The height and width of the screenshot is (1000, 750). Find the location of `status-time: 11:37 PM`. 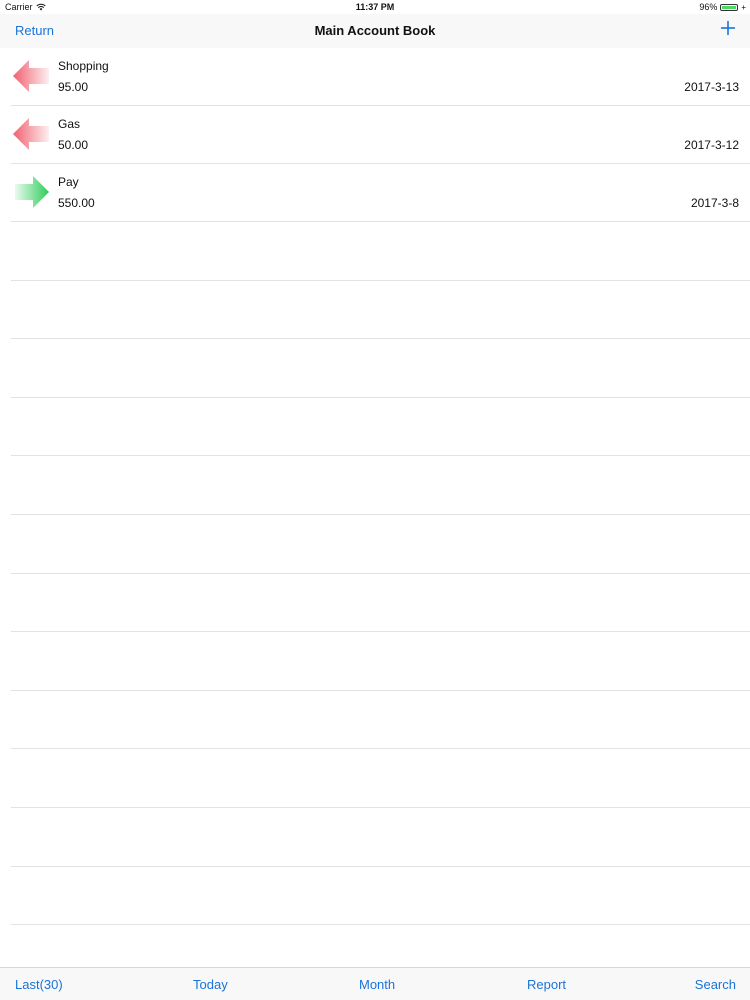

status-time: 11:37 PM is located at coordinates (375, 7).